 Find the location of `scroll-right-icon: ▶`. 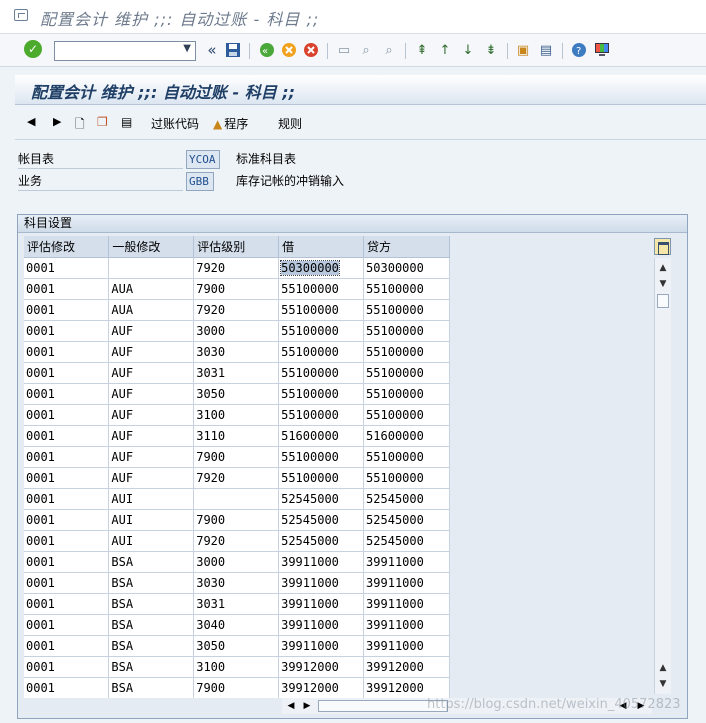

scroll-right-icon: ▶ is located at coordinates (307, 706).